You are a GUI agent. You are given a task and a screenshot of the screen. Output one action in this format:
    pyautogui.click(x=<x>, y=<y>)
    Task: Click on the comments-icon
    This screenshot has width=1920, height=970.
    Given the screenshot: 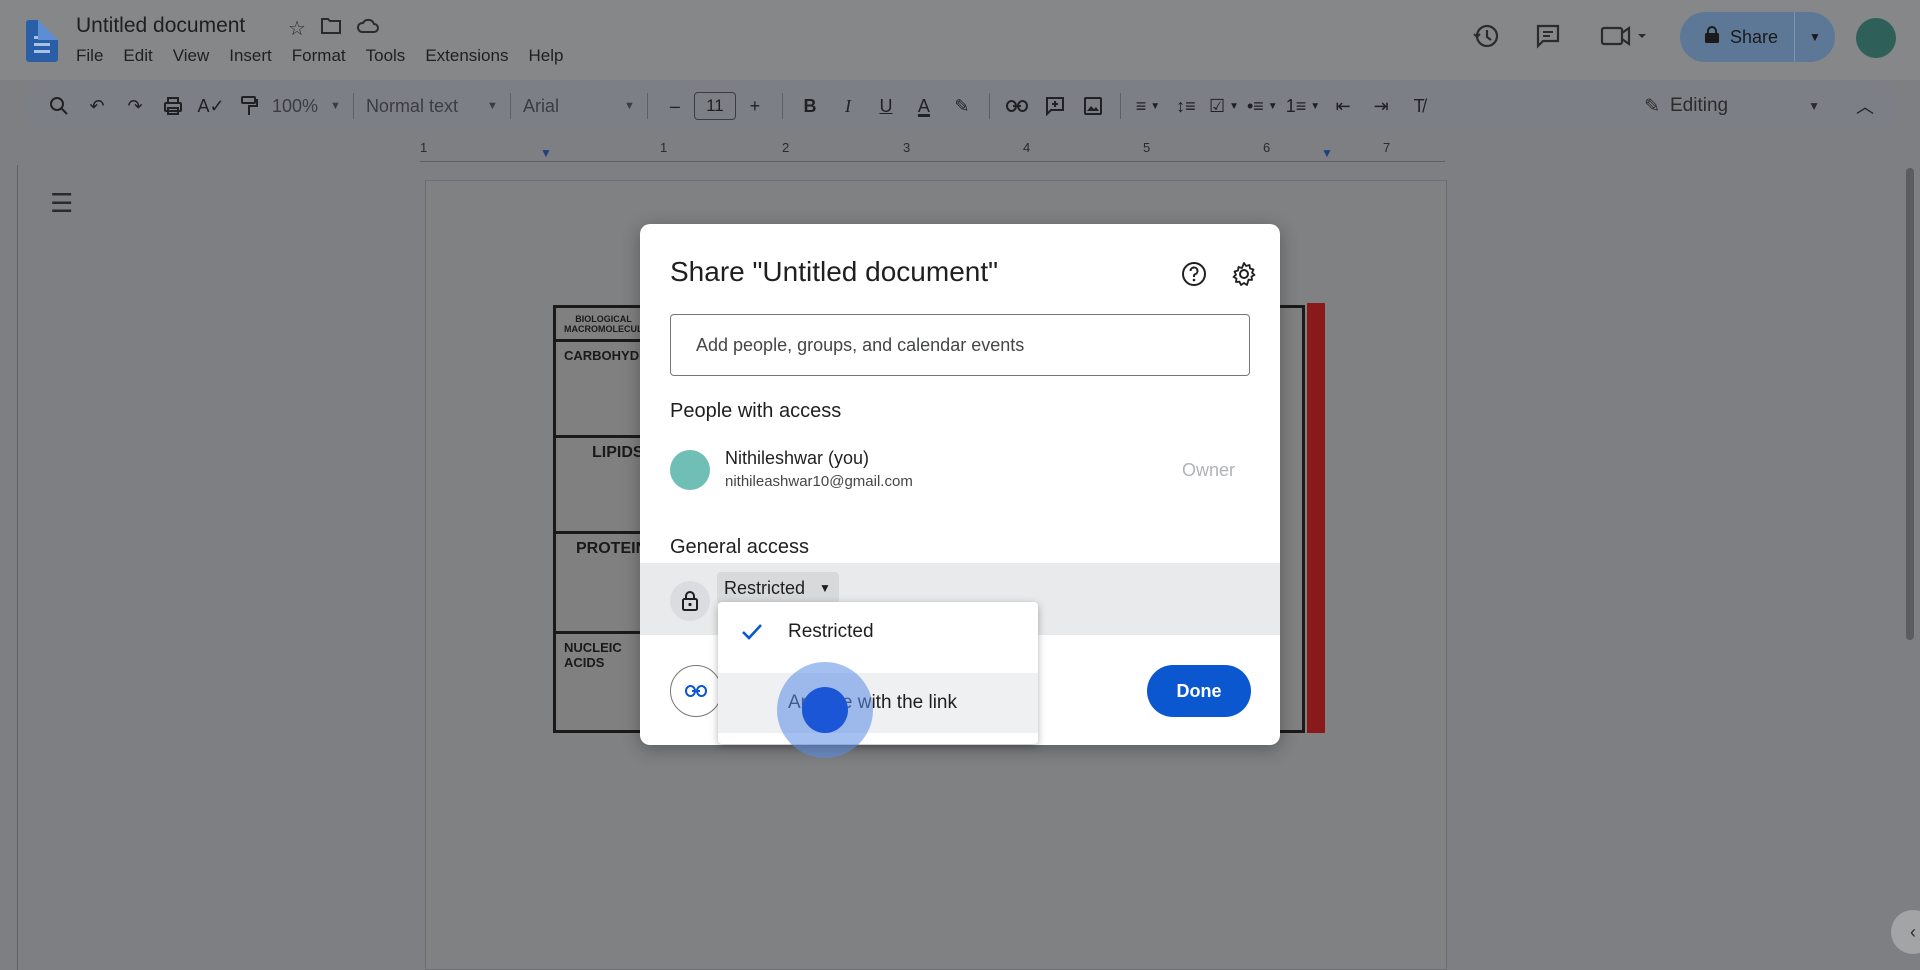 What is the action you would take?
    pyautogui.click(x=1548, y=39)
    